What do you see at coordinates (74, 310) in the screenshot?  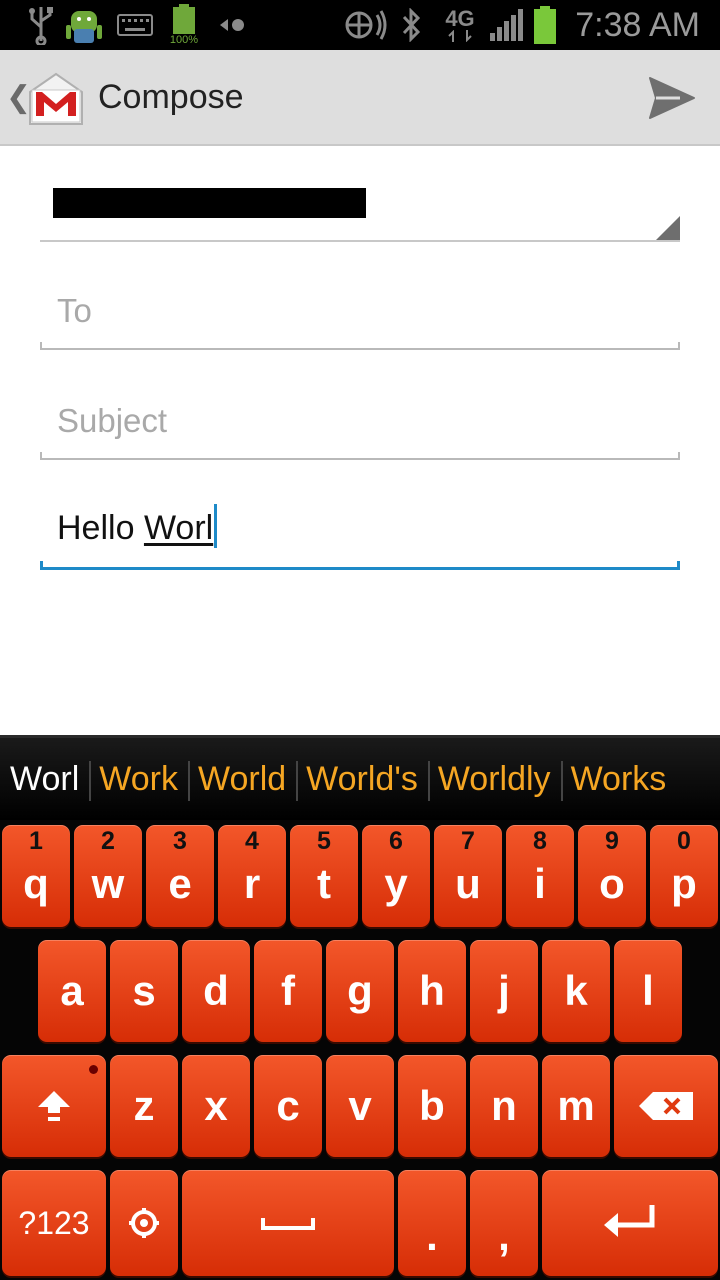 I see `to-placeholder: To` at bounding box center [74, 310].